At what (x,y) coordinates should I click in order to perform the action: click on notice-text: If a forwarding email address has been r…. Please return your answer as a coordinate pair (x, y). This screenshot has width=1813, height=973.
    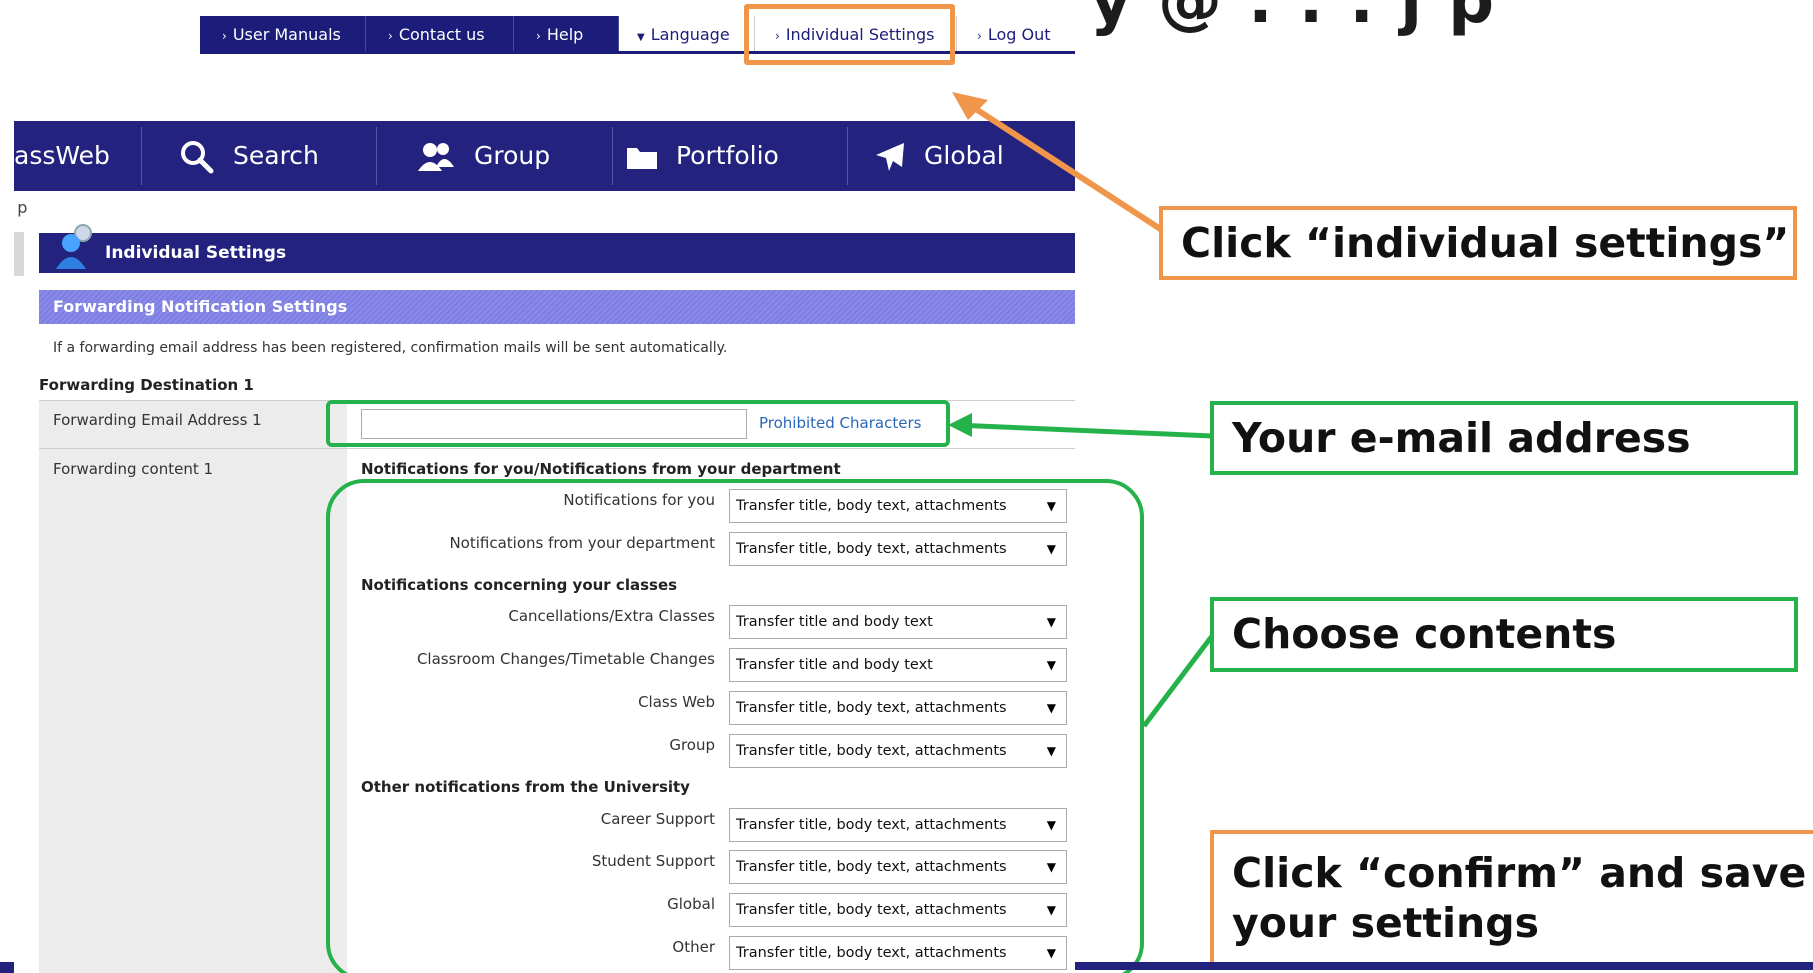
    Looking at the image, I should click on (390, 348).